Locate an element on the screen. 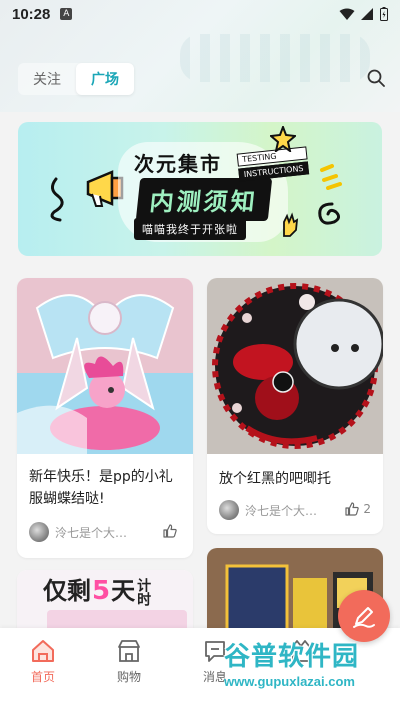  tab-follow: 关注 is located at coordinates (47, 79).